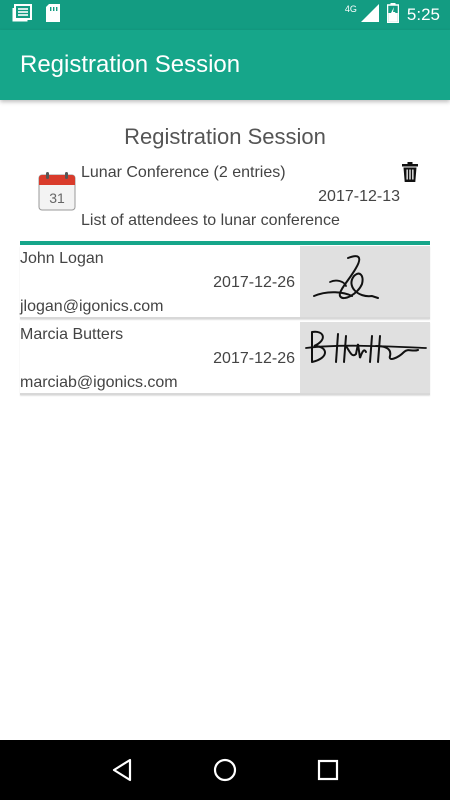  What do you see at coordinates (369, 15) in the screenshot?
I see `signal-icon` at bounding box center [369, 15].